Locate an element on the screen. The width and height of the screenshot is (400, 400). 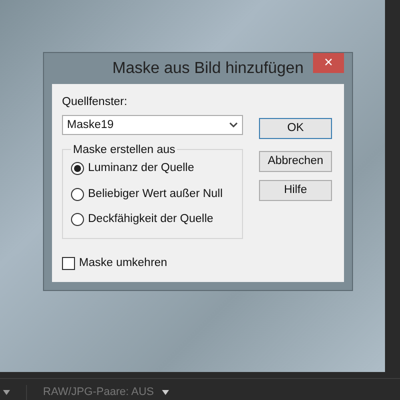
chevron-down-icon is located at coordinates (233, 125).